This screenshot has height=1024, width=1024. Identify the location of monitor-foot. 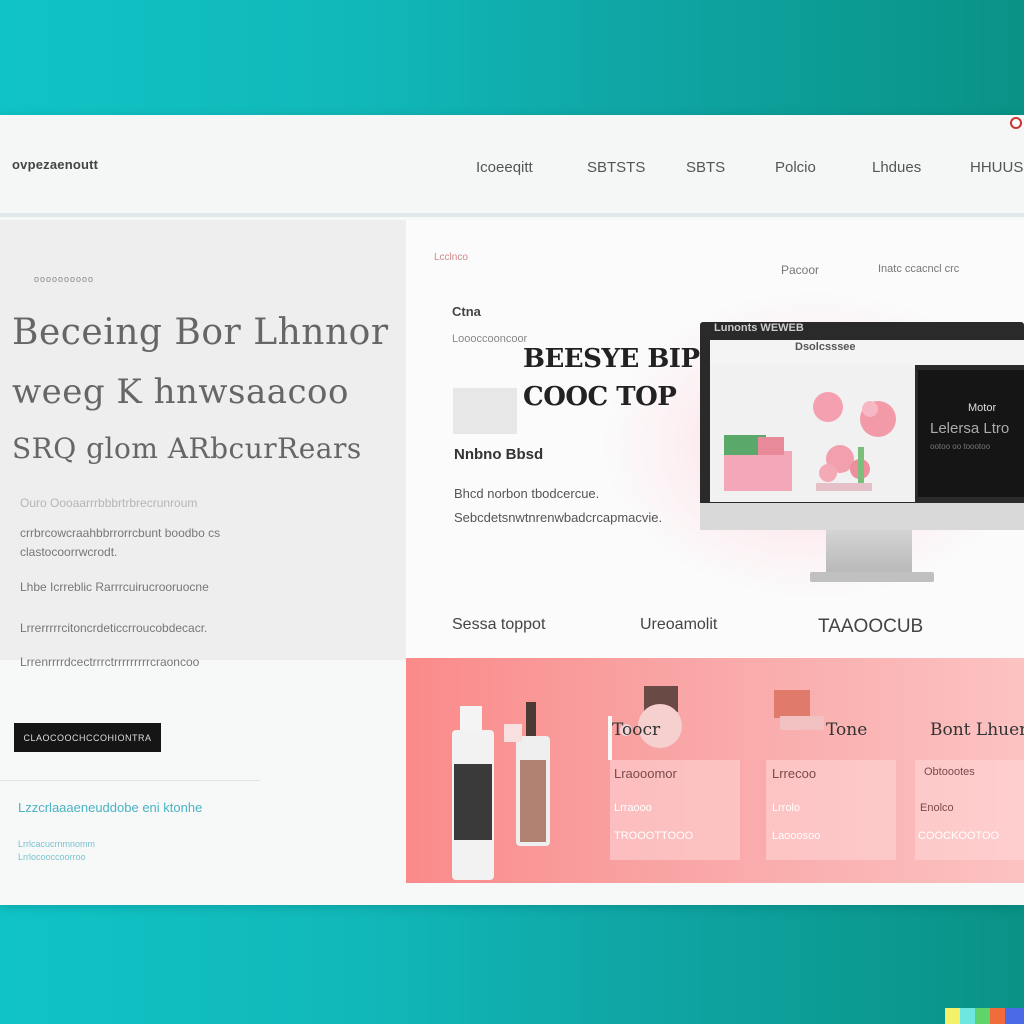
(872, 577).